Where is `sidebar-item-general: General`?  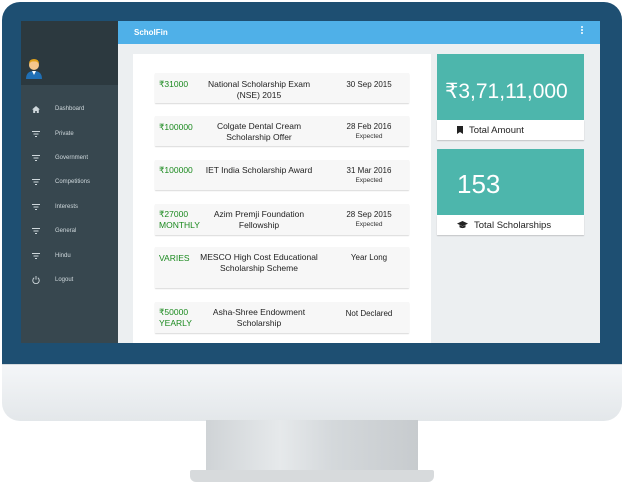 sidebar-item-general: General is located at coordinates (69, 231).